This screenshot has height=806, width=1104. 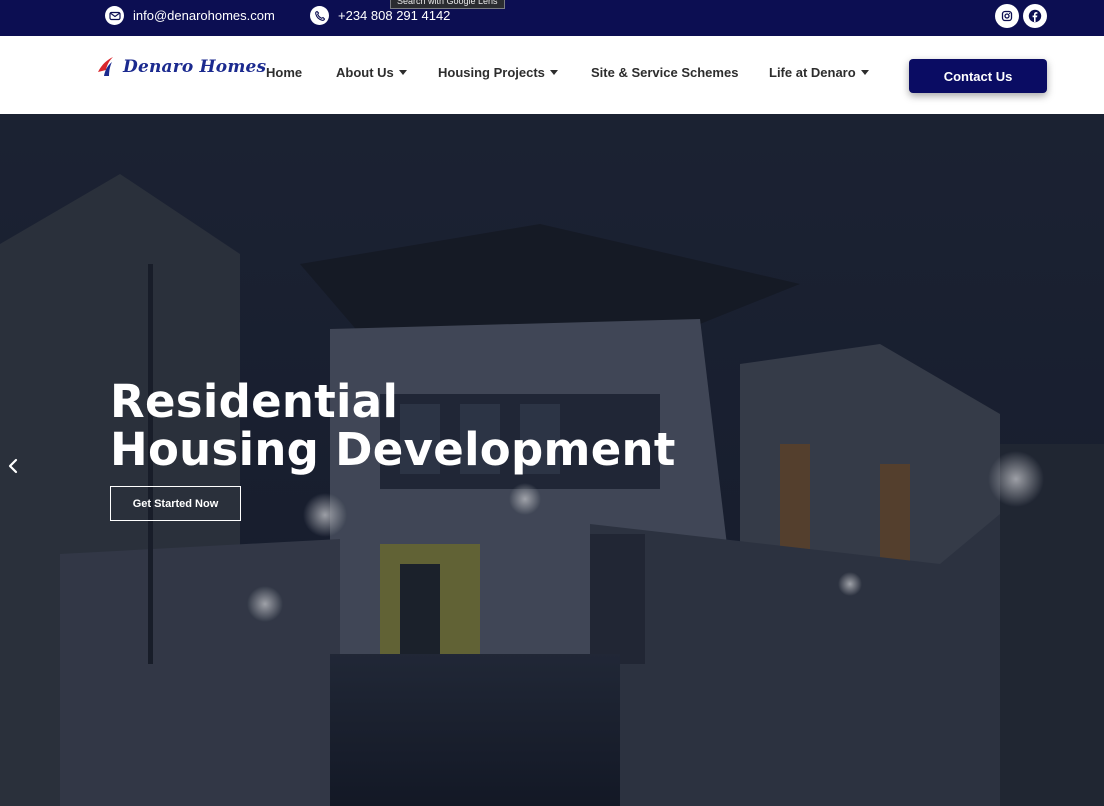 What do you see at coordinates (204, 15) in the screenshot?
I see `email-text: info@denarohomes.com` at bounding box center [204, 15].